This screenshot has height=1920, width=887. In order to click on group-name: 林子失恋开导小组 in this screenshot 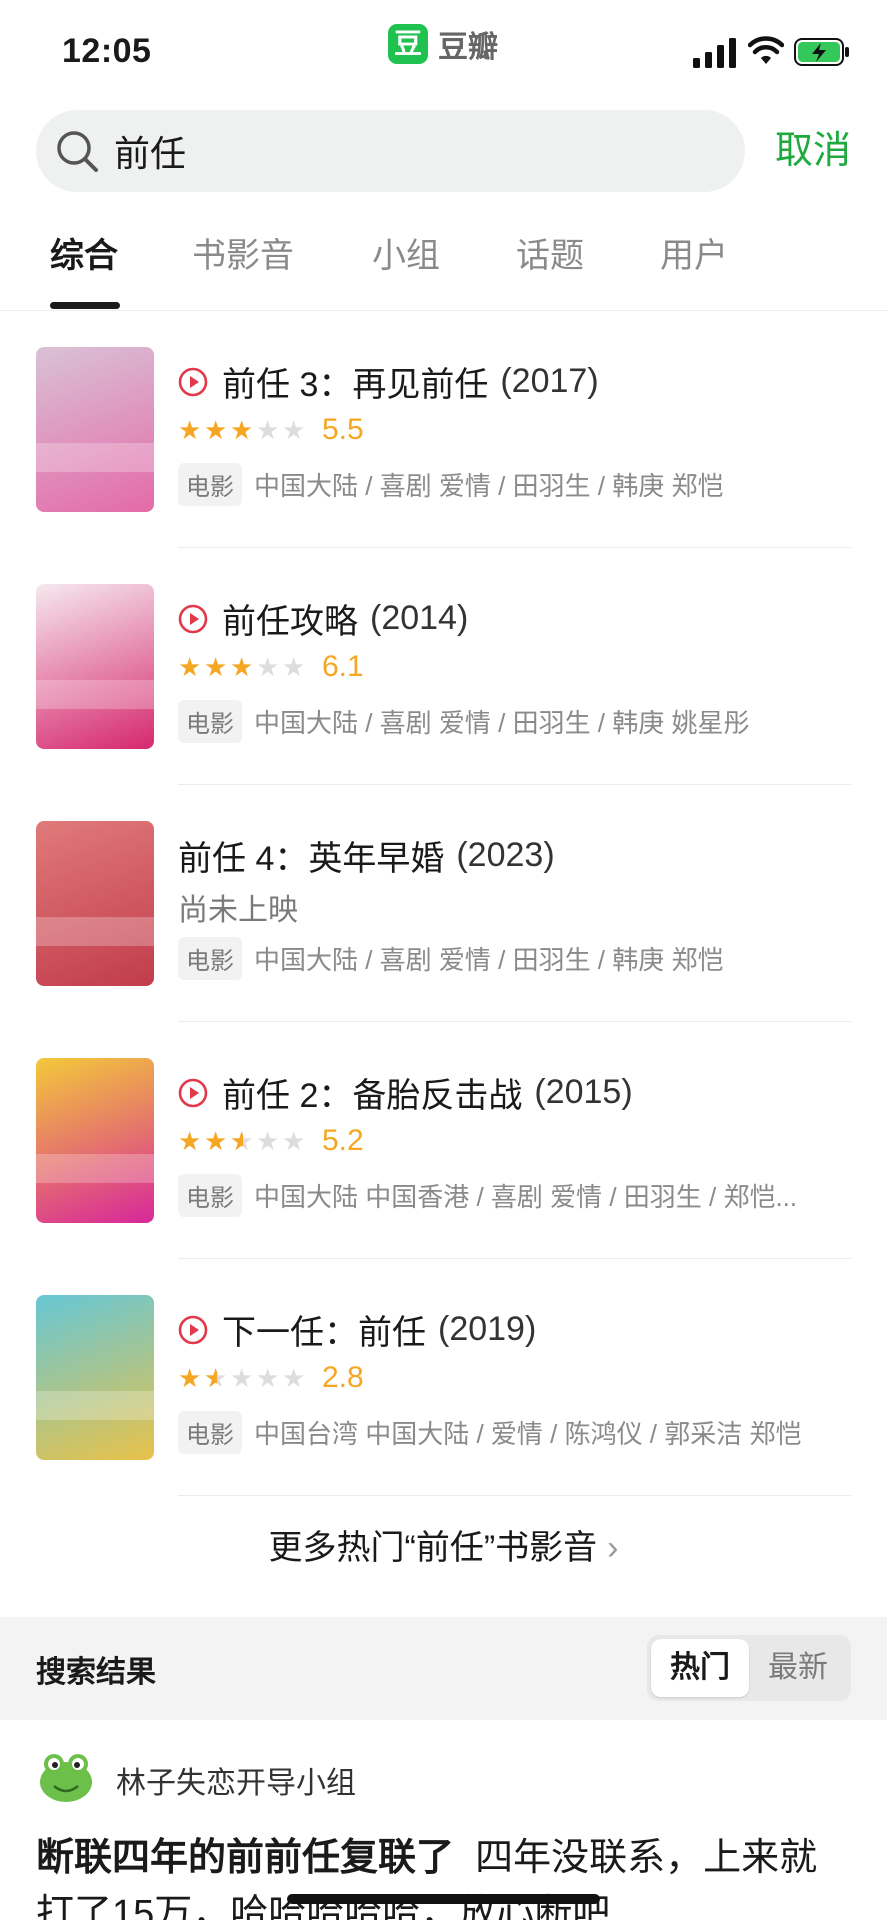, I will do `click(236, 1780)`.